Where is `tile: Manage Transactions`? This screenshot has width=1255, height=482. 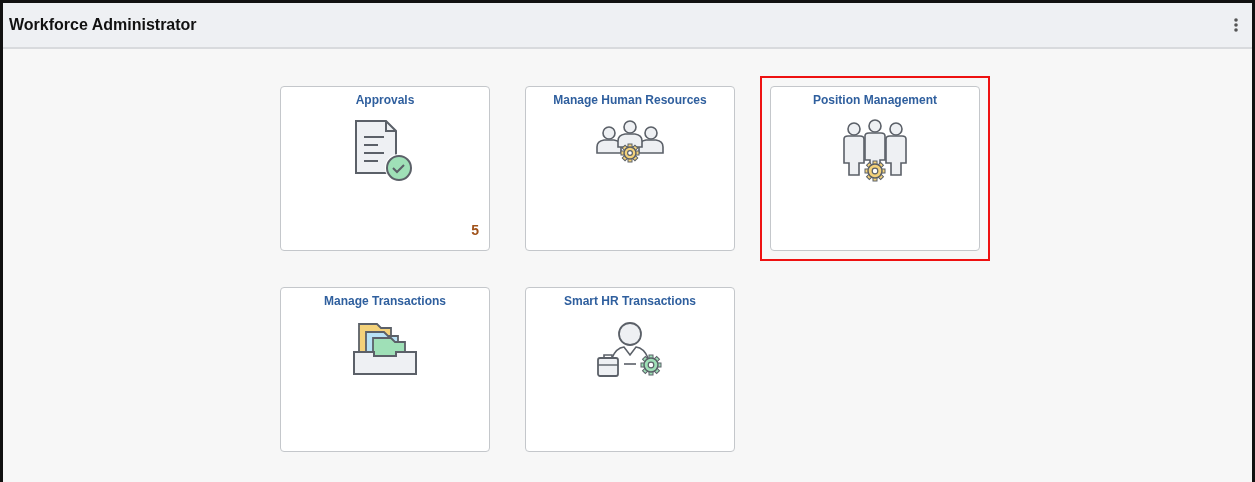 tile: Manage Transactions is located at coordinates (385, 369).